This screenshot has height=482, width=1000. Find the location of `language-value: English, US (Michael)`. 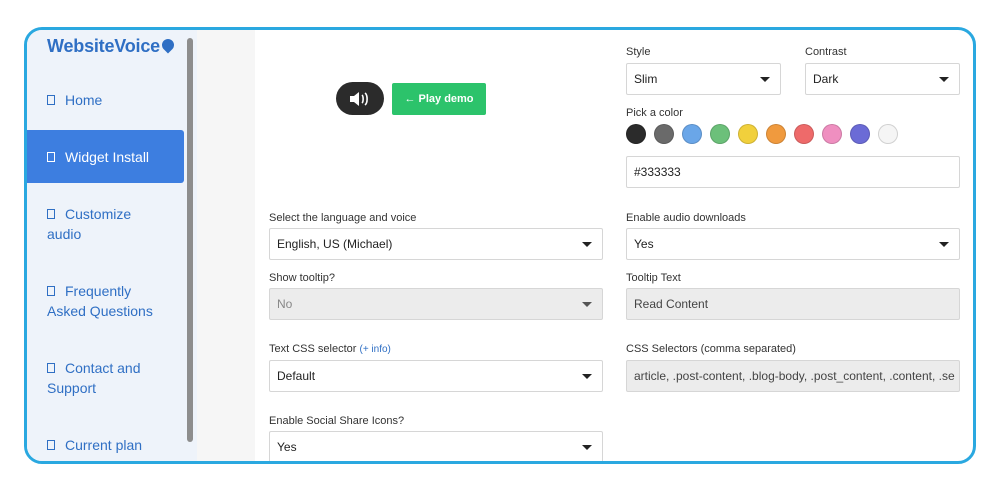

language-value: English, US (Michael) is located at coordinates (335, 244).